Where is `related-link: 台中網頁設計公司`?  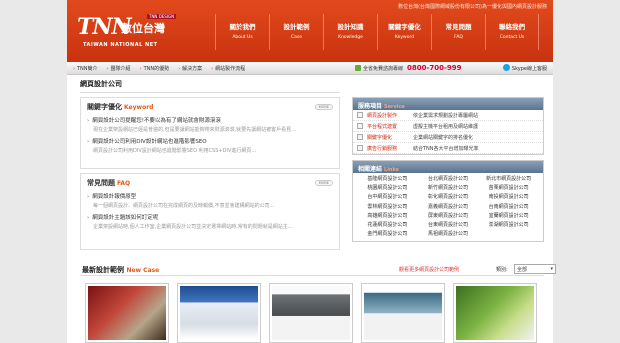 related-link: 台中網頁設計公司 is located at coordinates (387, 197).